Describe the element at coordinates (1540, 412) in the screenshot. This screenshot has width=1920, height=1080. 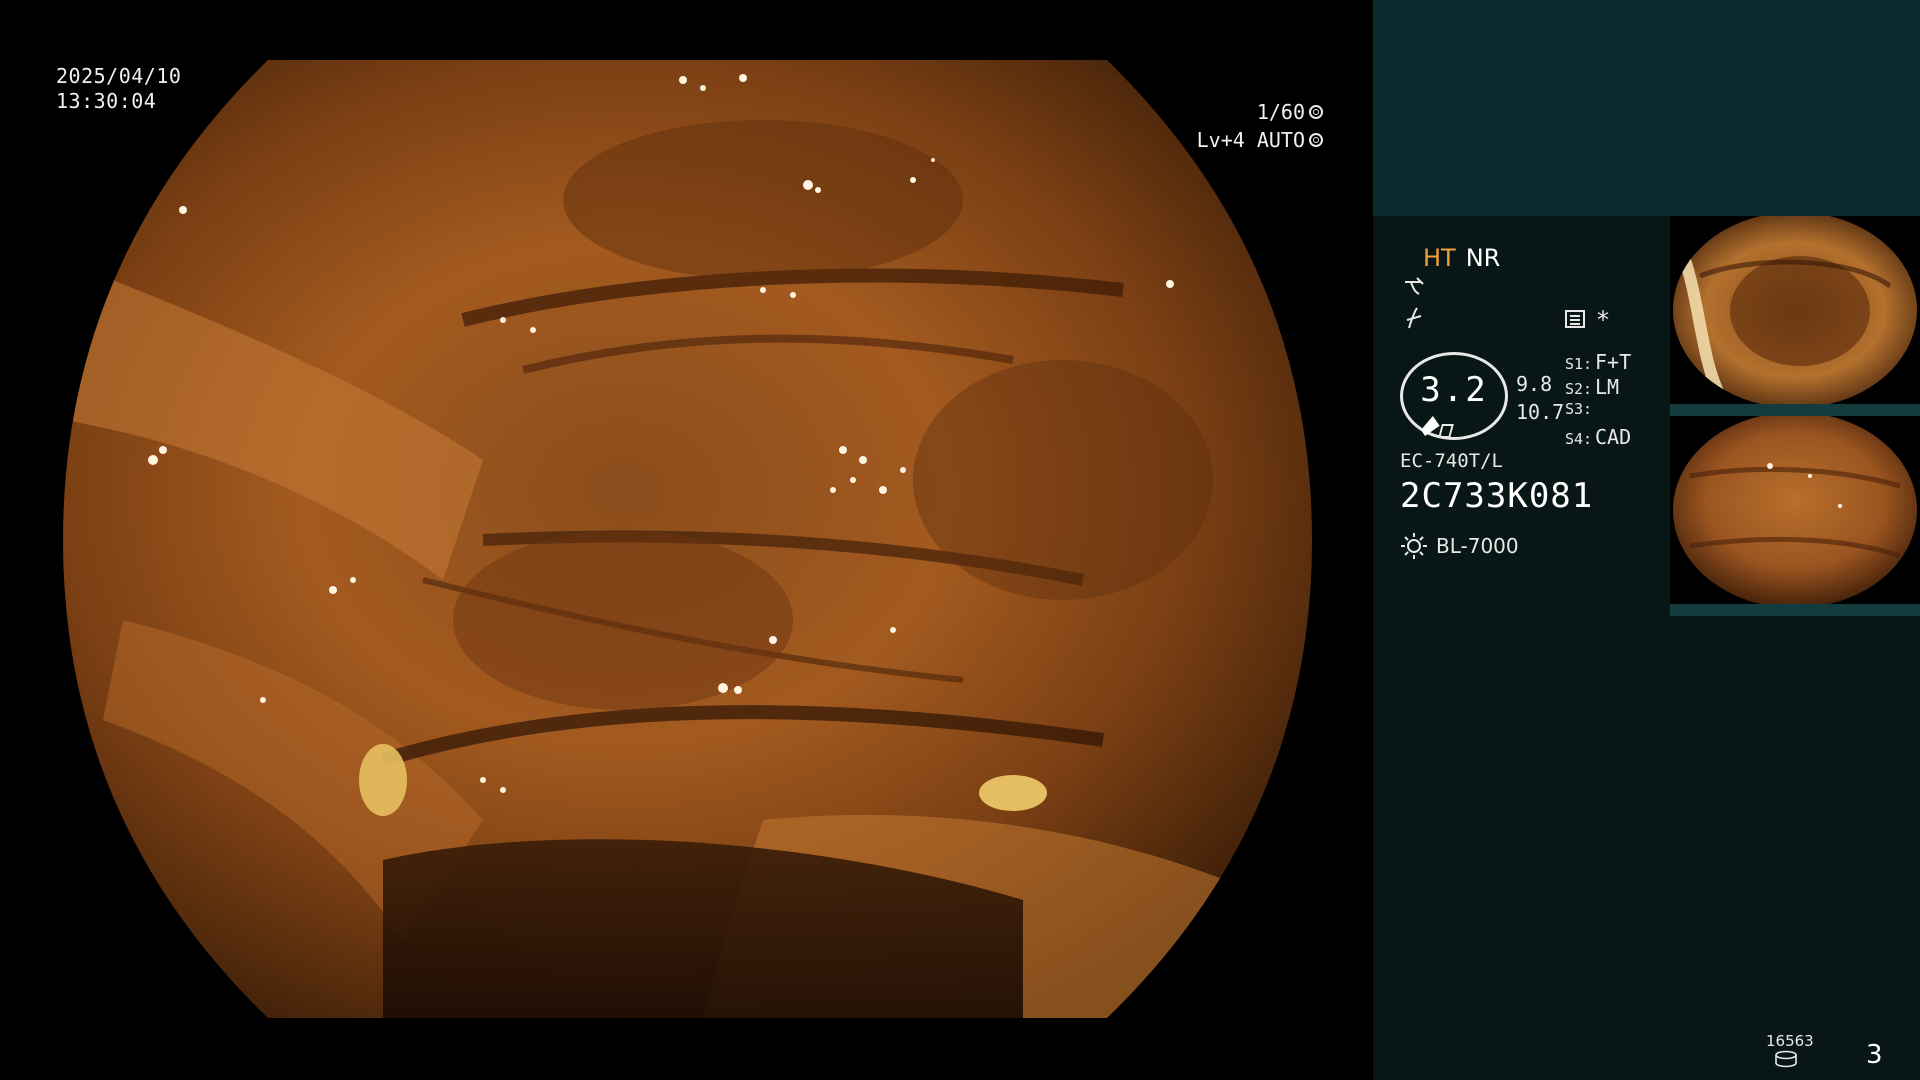
I see `zoom-side-value-bottom: 10.7` at that location.